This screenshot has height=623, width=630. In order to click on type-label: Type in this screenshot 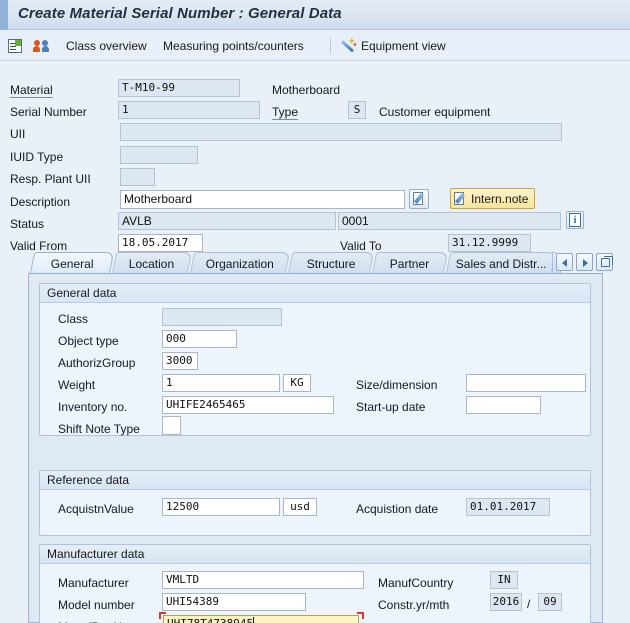, I will do `click(285, 112)`.